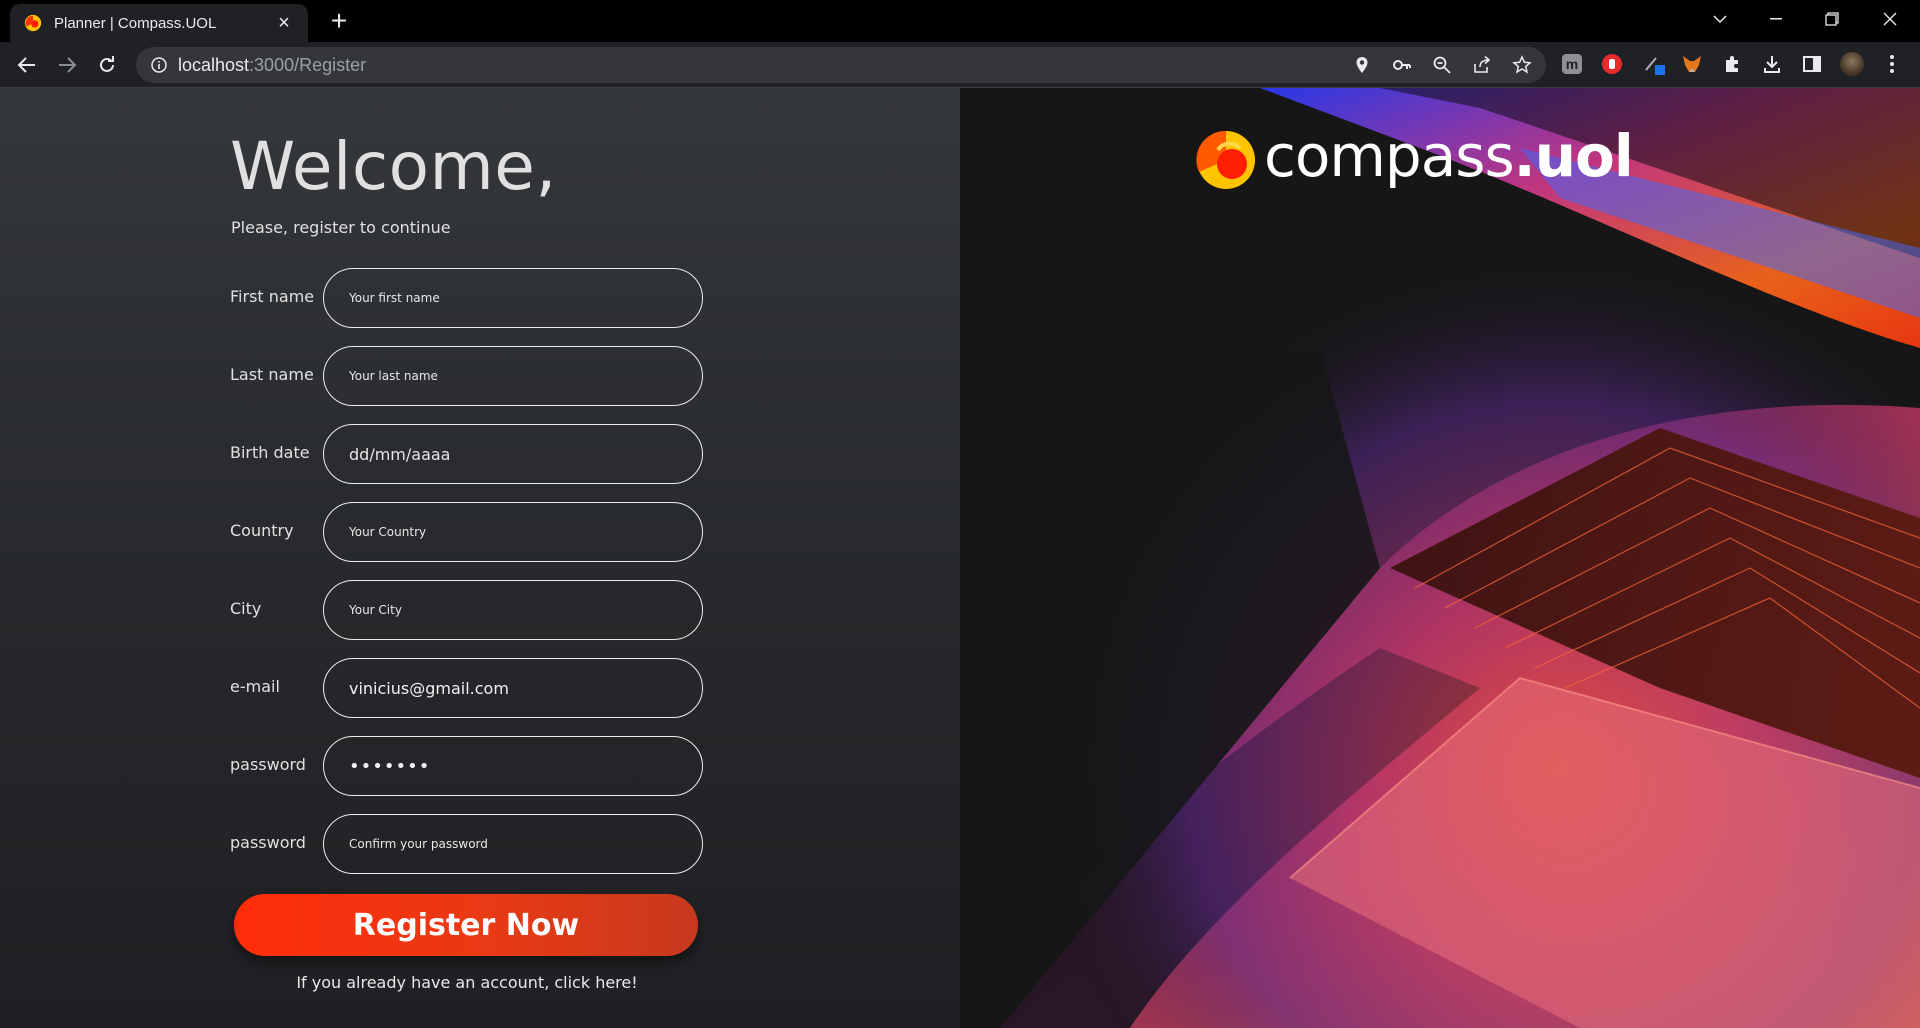 Image resolution: width=1920 pixels, height=1028 pixels. Describe the element at coordinates (1402, 65) in the screenshot. I see `key-icon` at that location.